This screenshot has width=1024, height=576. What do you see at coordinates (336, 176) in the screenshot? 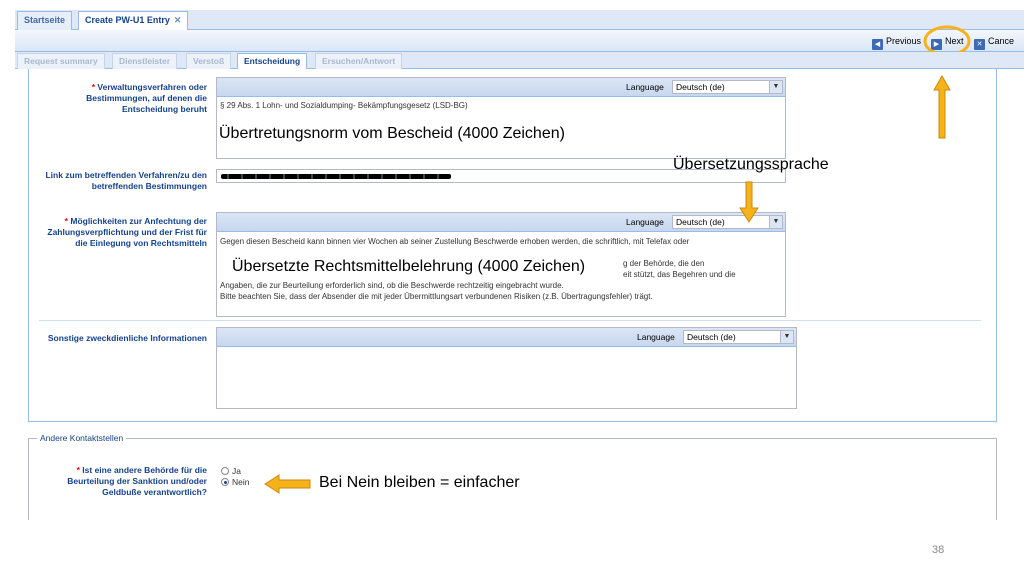
I see `redacted-link` at bounding box center [336, 176].